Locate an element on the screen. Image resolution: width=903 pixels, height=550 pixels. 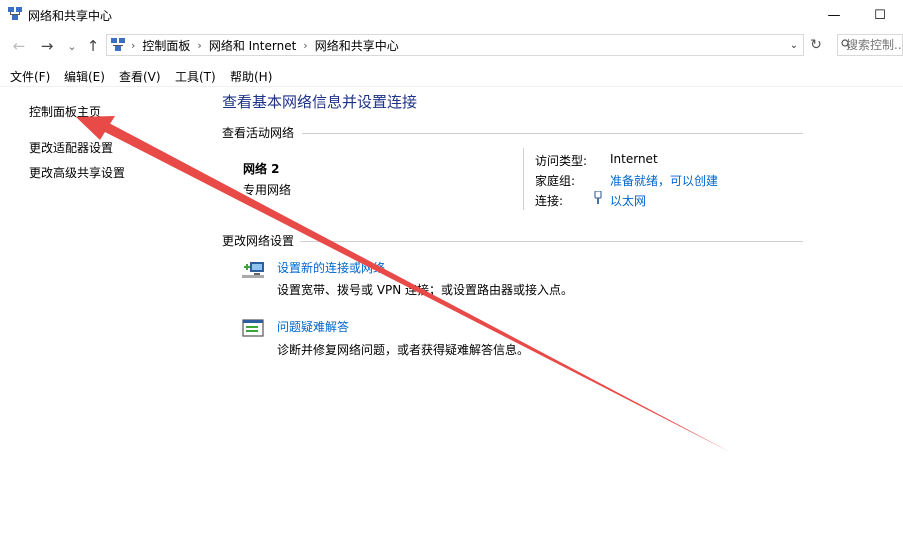
address-dropdown-button: ⌄ is located at coordinates (794, 45).